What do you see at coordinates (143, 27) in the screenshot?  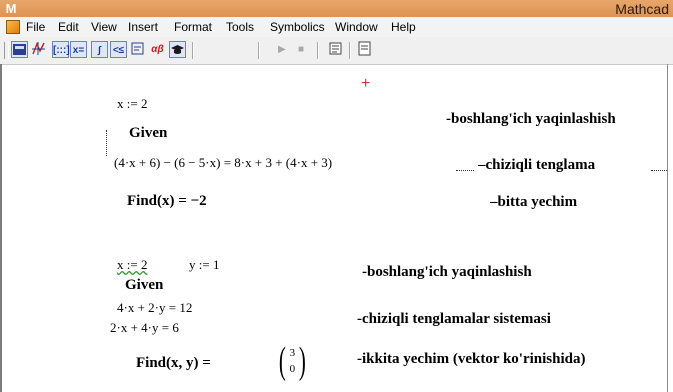 I see `menu-insert: Insert` at bounding box center [143, 27].